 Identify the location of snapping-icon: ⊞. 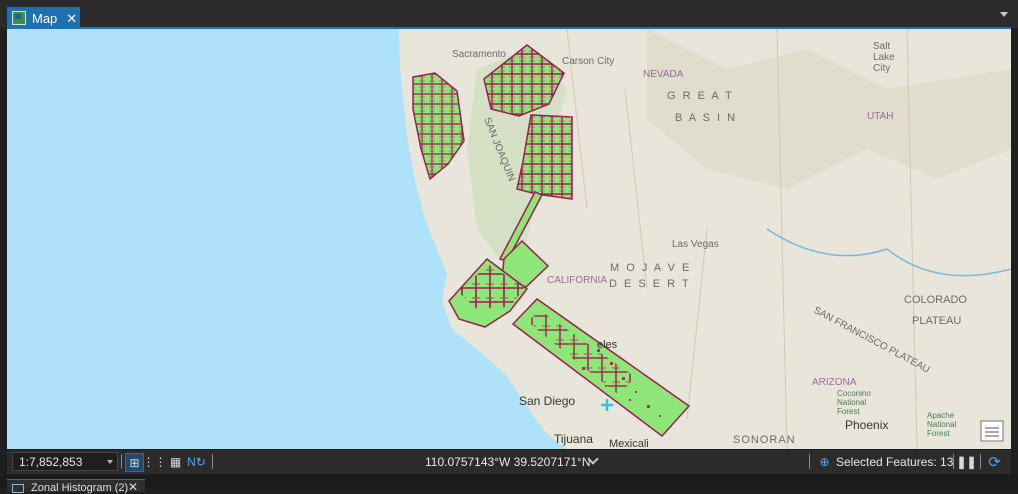
(134, 462).